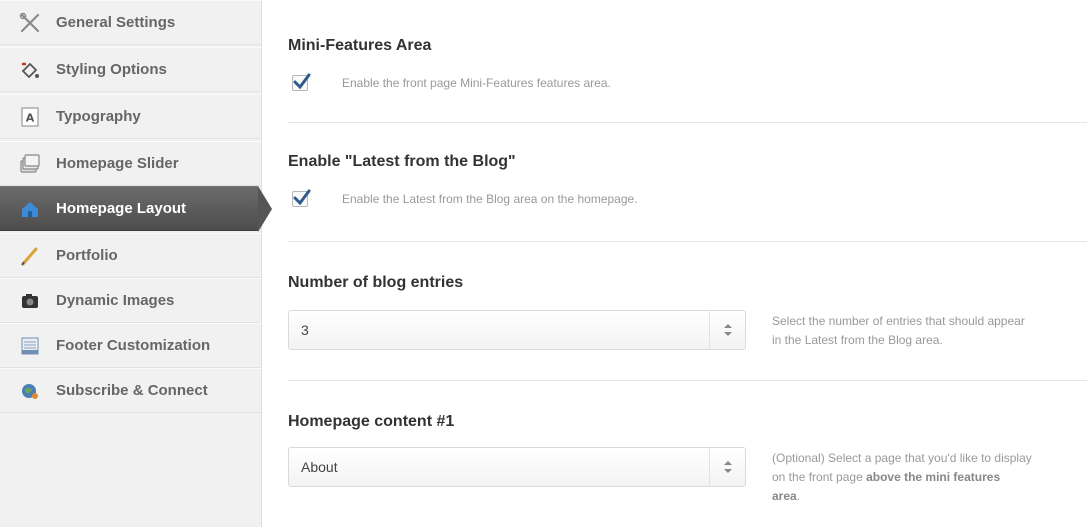 Image resolution: width=1087 pixels, height=527 pixels. Describe the element at coordinates (30, 209) in the screenshot. I see `home-icon` at that location.